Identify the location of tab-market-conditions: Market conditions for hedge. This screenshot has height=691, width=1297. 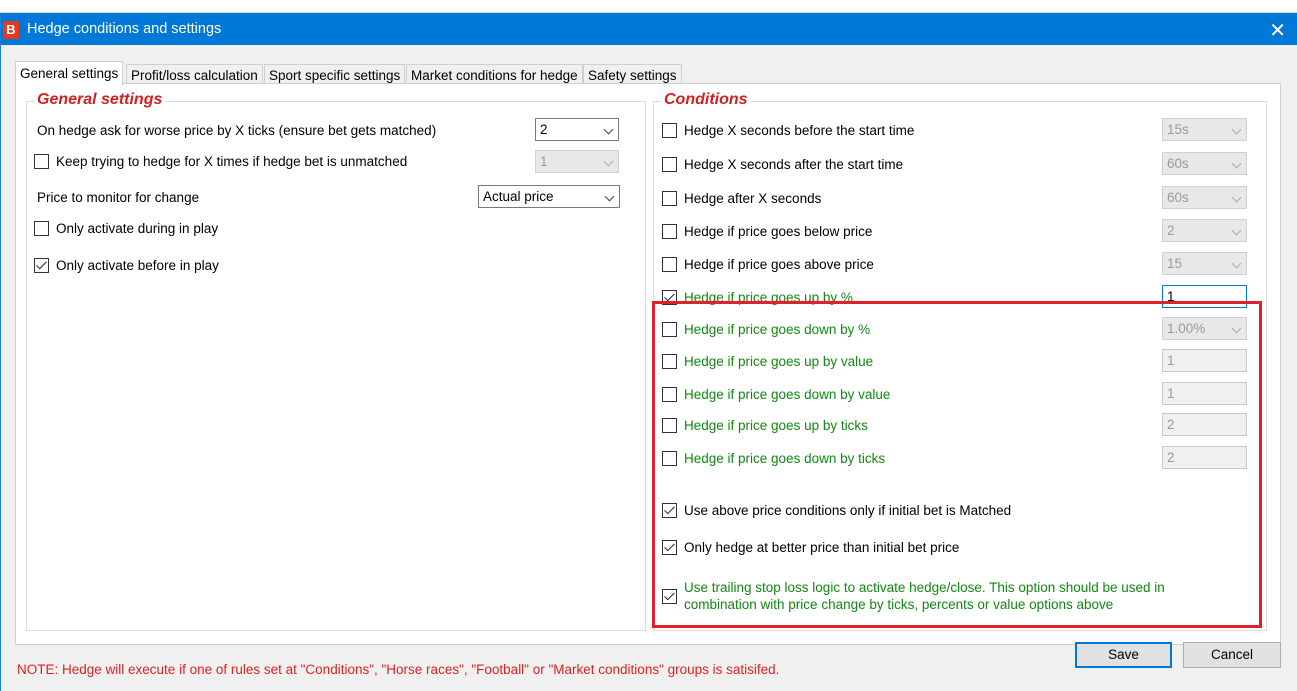
(494, 74).